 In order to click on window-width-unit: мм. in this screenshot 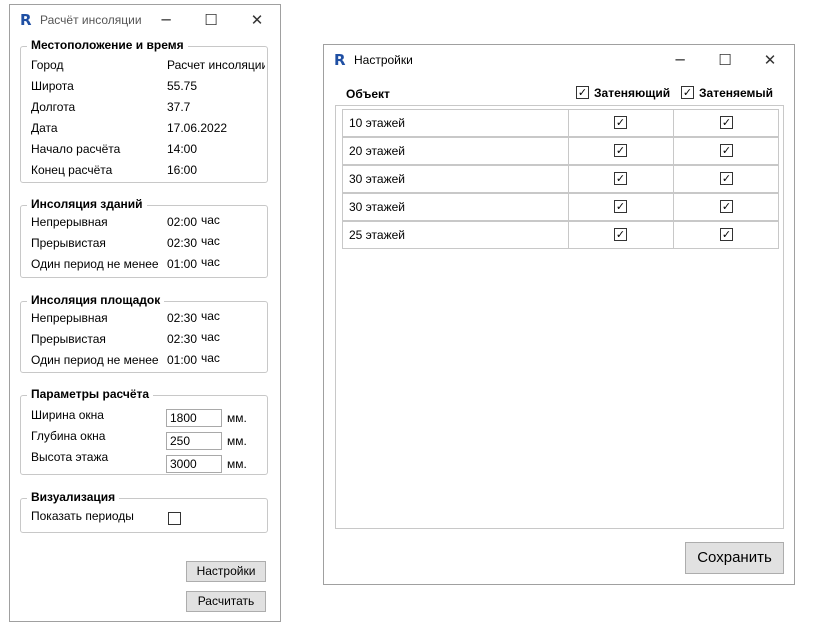, I will do `click(237, 418)`.